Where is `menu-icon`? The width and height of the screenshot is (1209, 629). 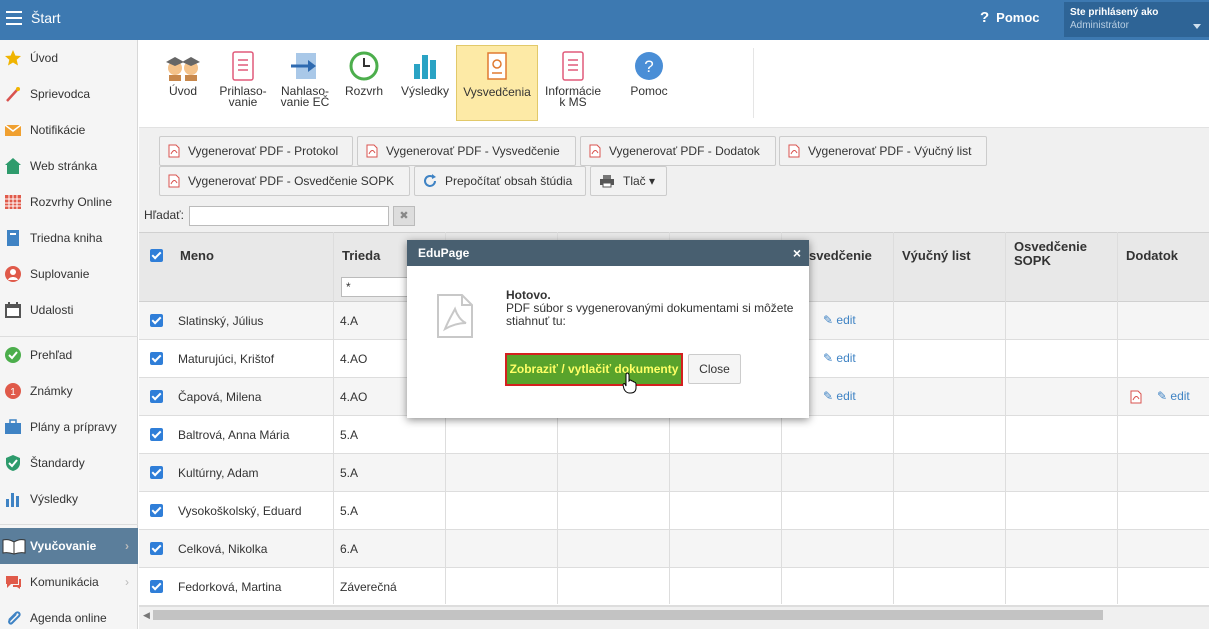
menu-icon is located at coordinates (14, 18).